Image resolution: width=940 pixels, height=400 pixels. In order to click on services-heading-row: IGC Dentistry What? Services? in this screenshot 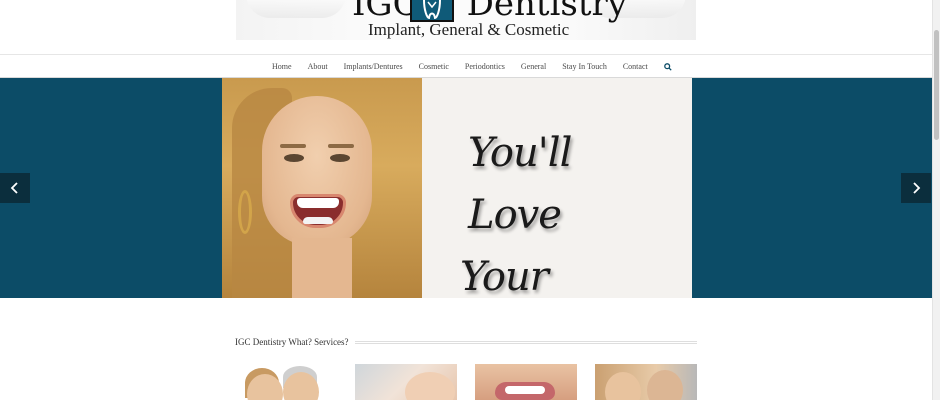, I will do `click(466, 342)`.